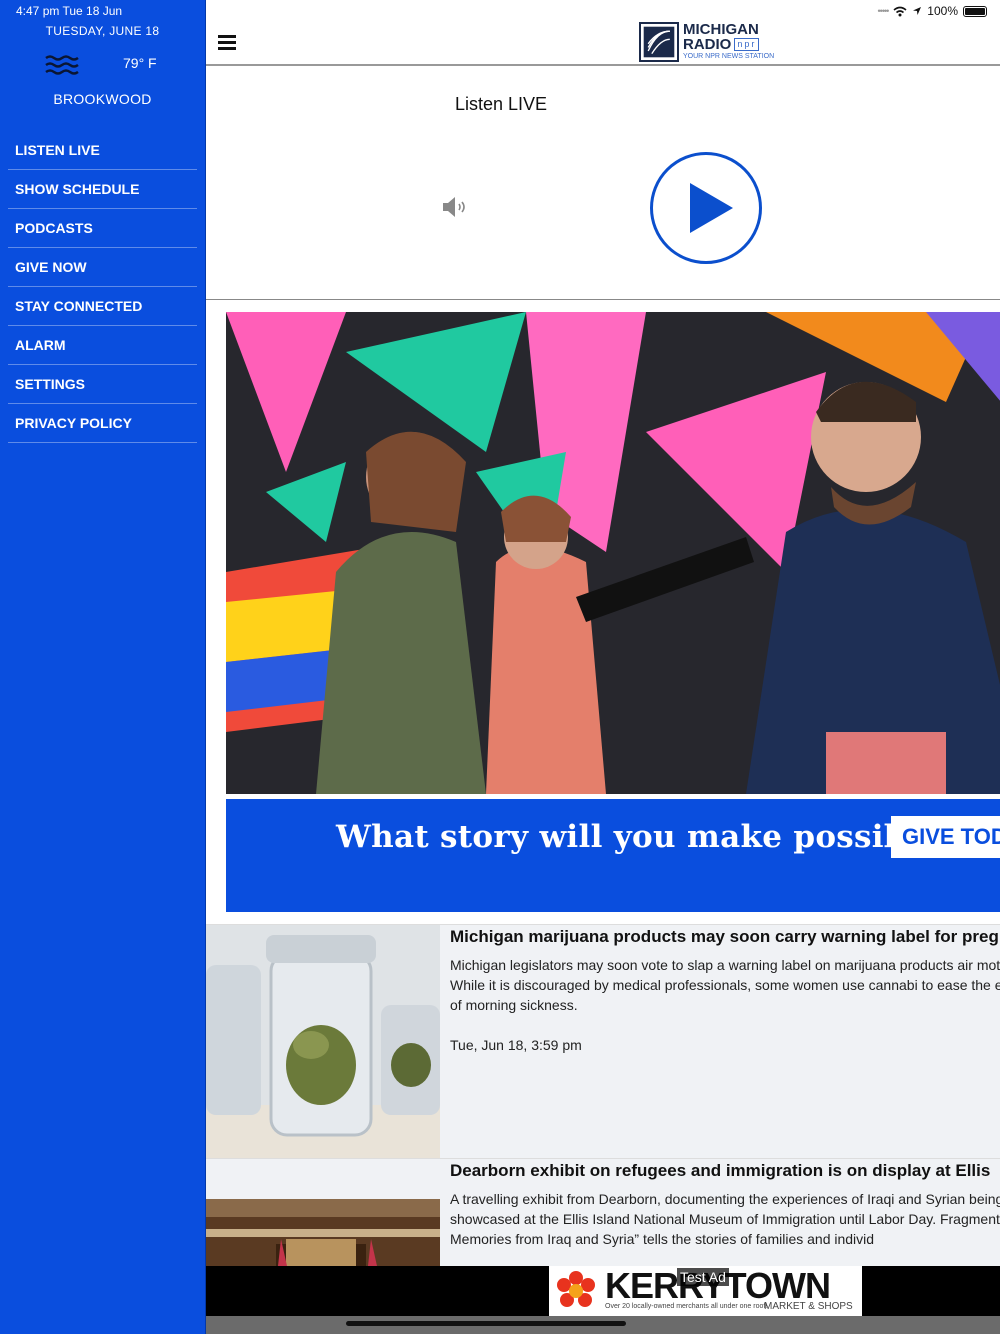  What do you see at coordinates (102, 345) in the screenshot?
I see `menu-item-alarm: ALARM` at bounding box center [102, 345].